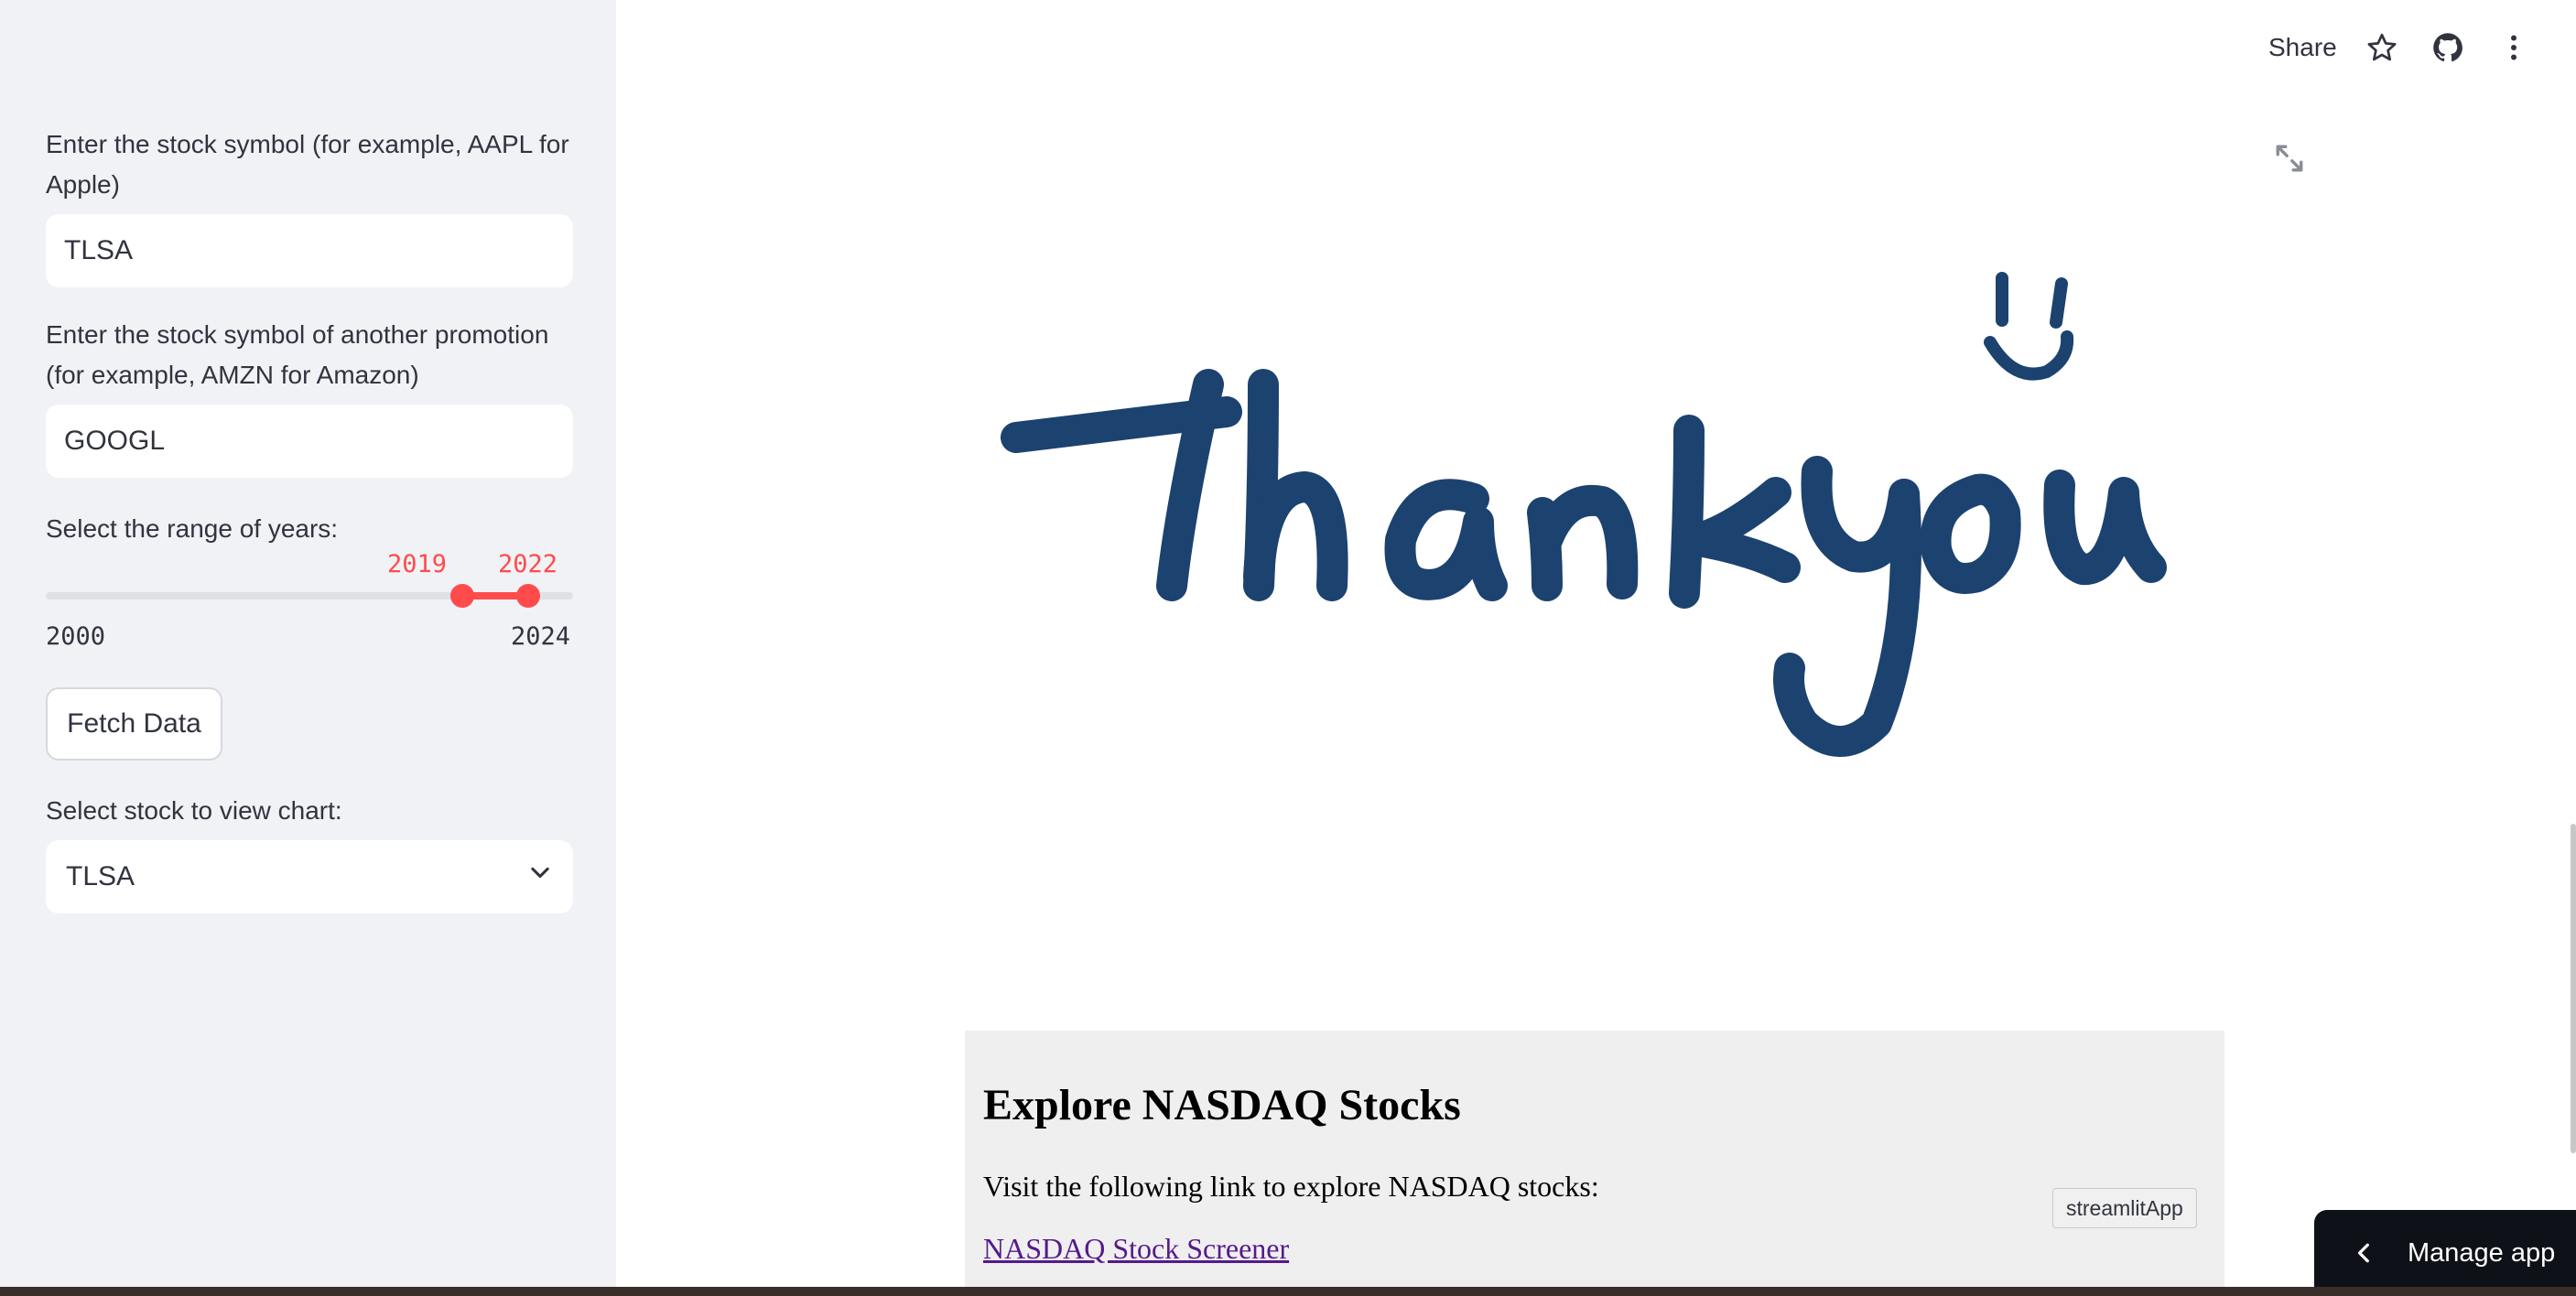 Image resolution: width=2576 pixels, height=1296 pixels. I want to click on year-range-label: Select the range of years:, so click(193, 528).